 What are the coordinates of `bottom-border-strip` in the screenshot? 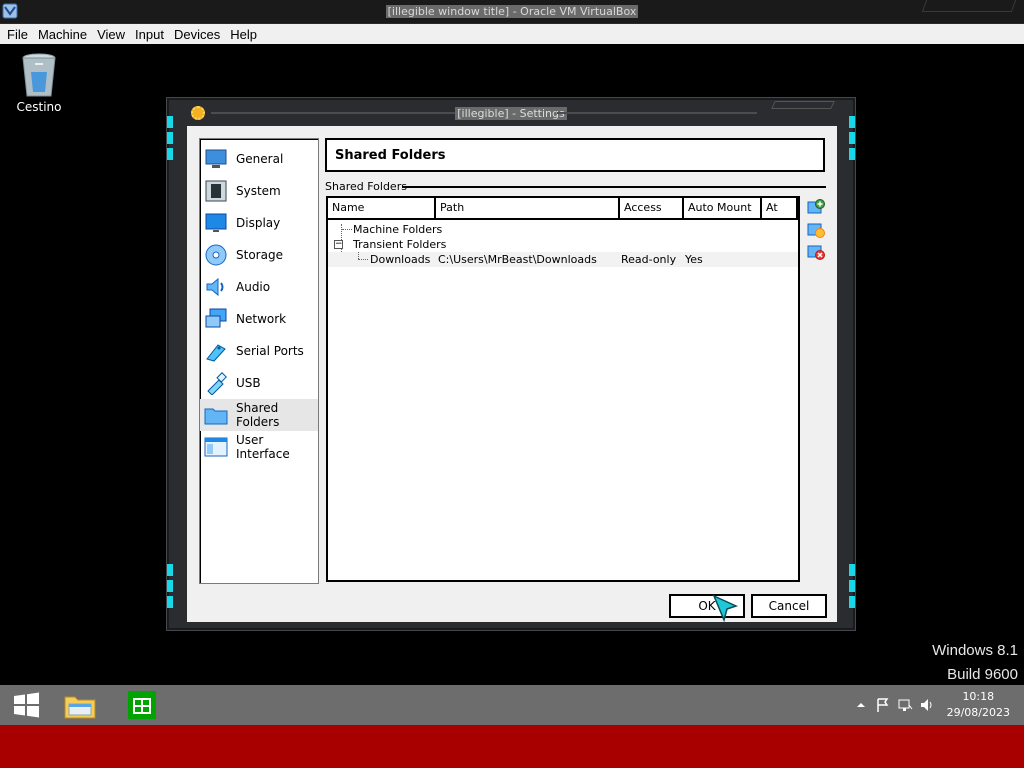 It's located at (512, 746).